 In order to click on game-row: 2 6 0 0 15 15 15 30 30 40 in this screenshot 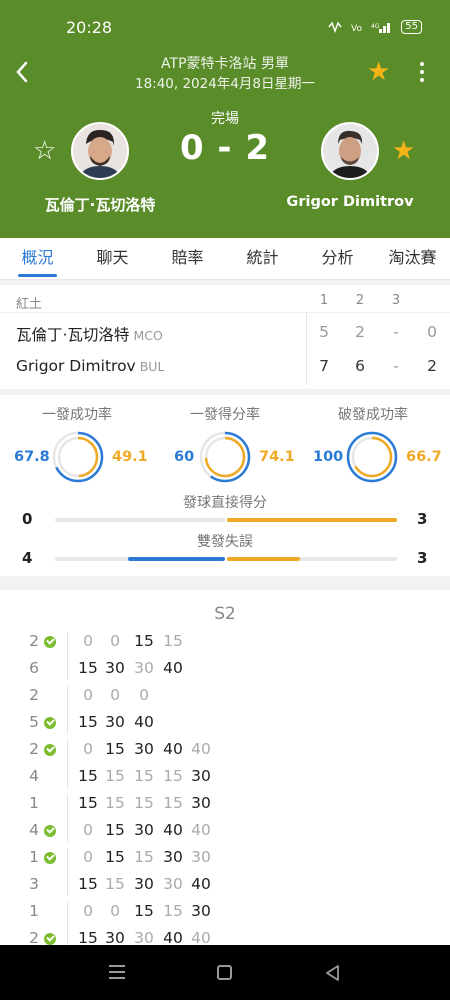, I will do `click(225, 659)`.